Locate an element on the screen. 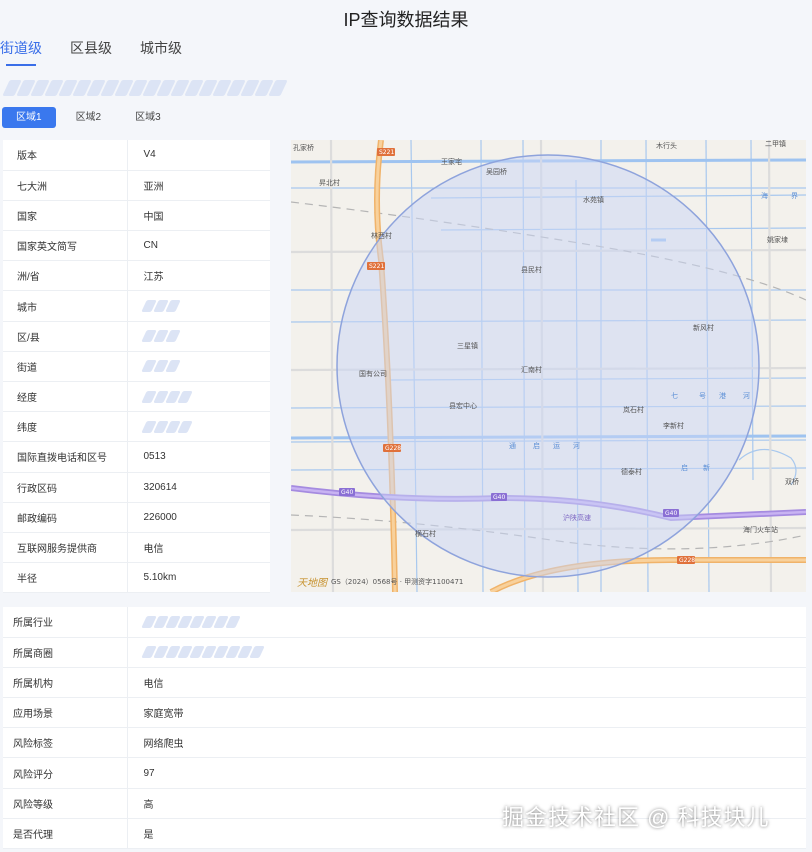  place-label: 国有公司 is located at coordinates (373, 373).